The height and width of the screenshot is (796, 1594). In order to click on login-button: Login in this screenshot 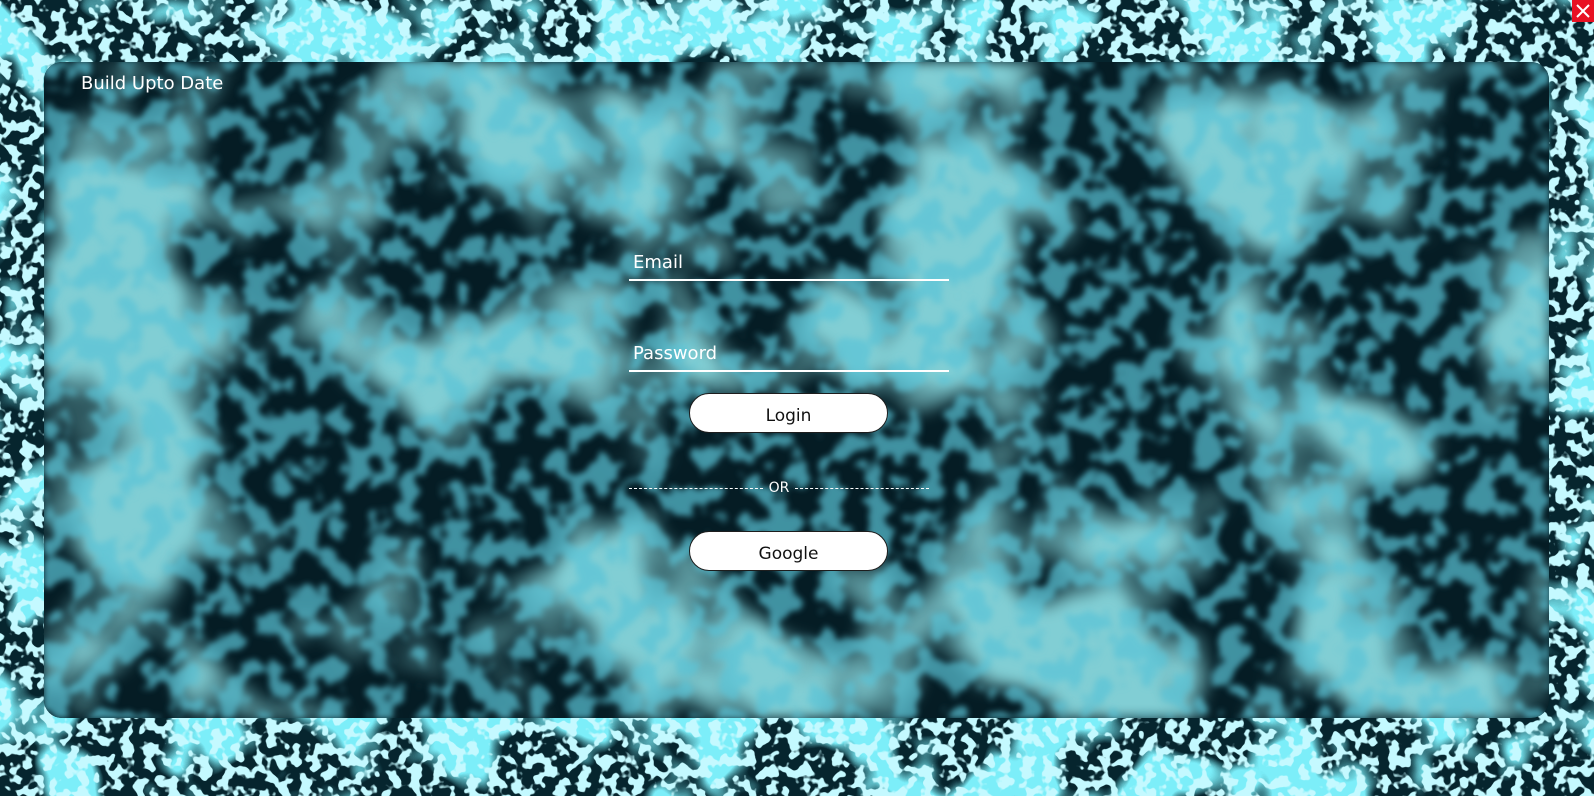, I will do `click(788, 413)`.